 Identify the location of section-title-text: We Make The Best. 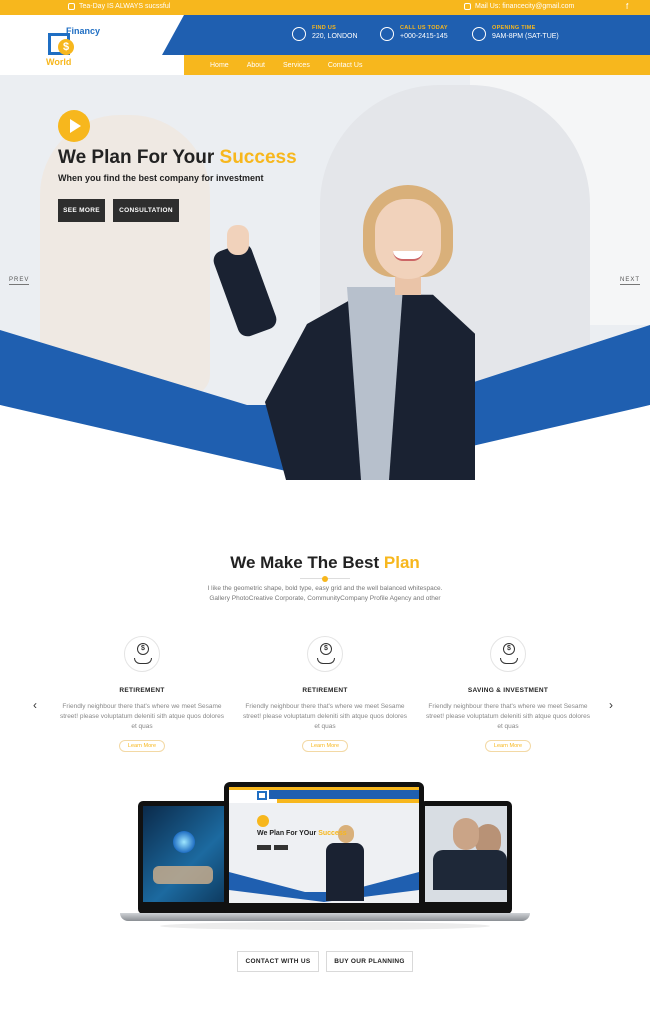
(307, 562).